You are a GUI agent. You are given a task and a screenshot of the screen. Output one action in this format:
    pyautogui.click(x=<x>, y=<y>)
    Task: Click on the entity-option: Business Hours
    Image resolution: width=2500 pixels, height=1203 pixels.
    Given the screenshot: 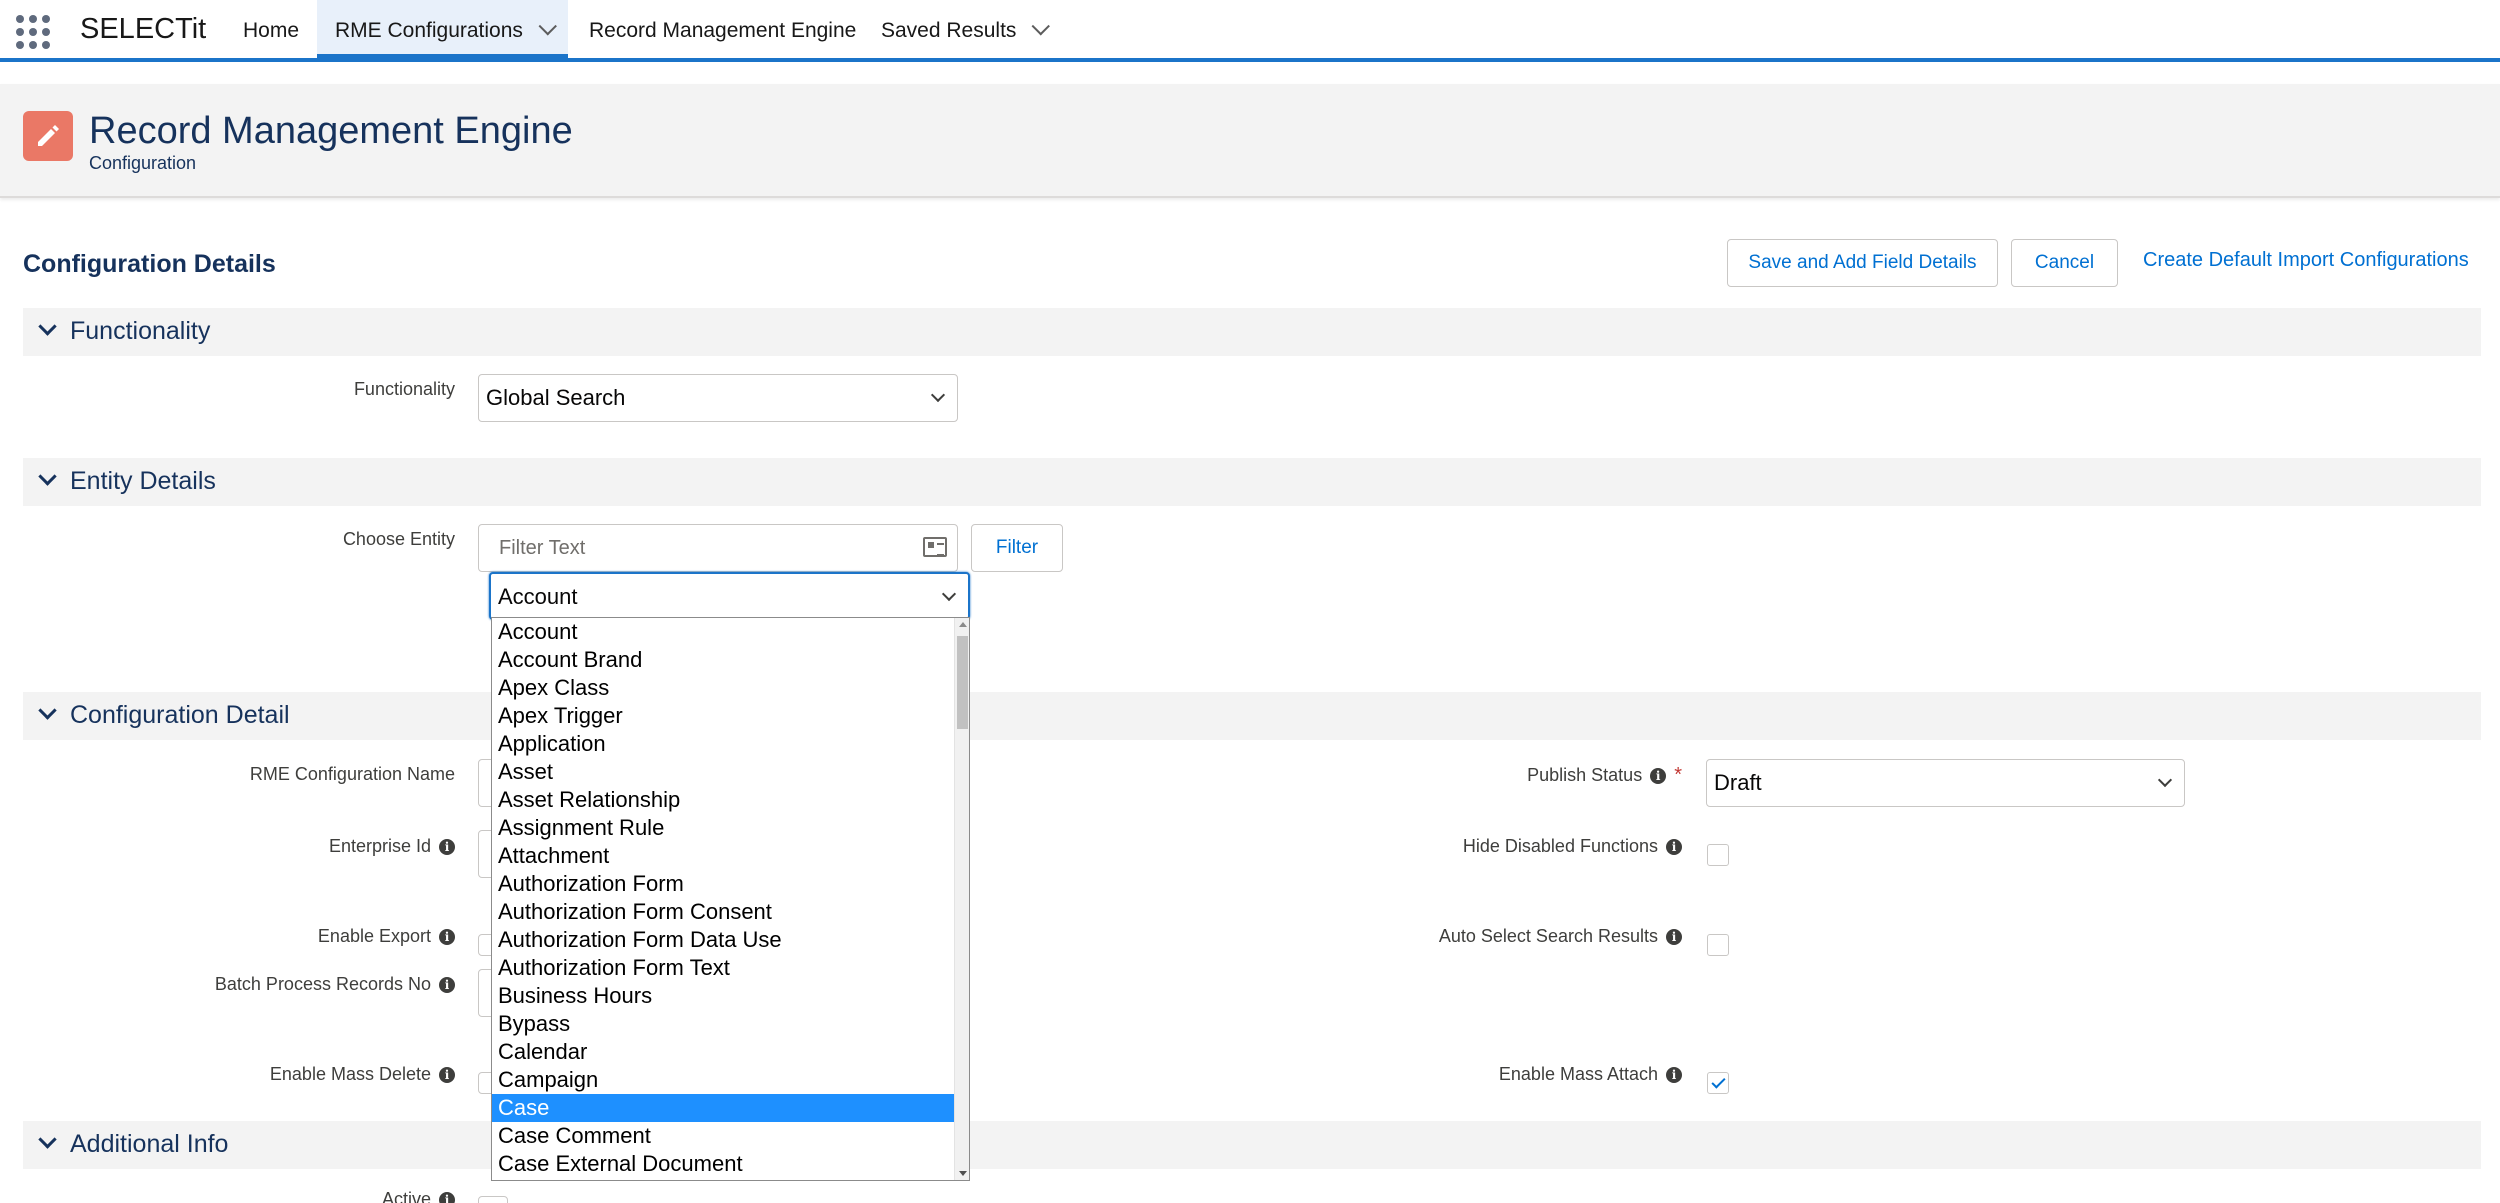 What is the action you would take?
    pyautogui.click(x=723, y=996)
    